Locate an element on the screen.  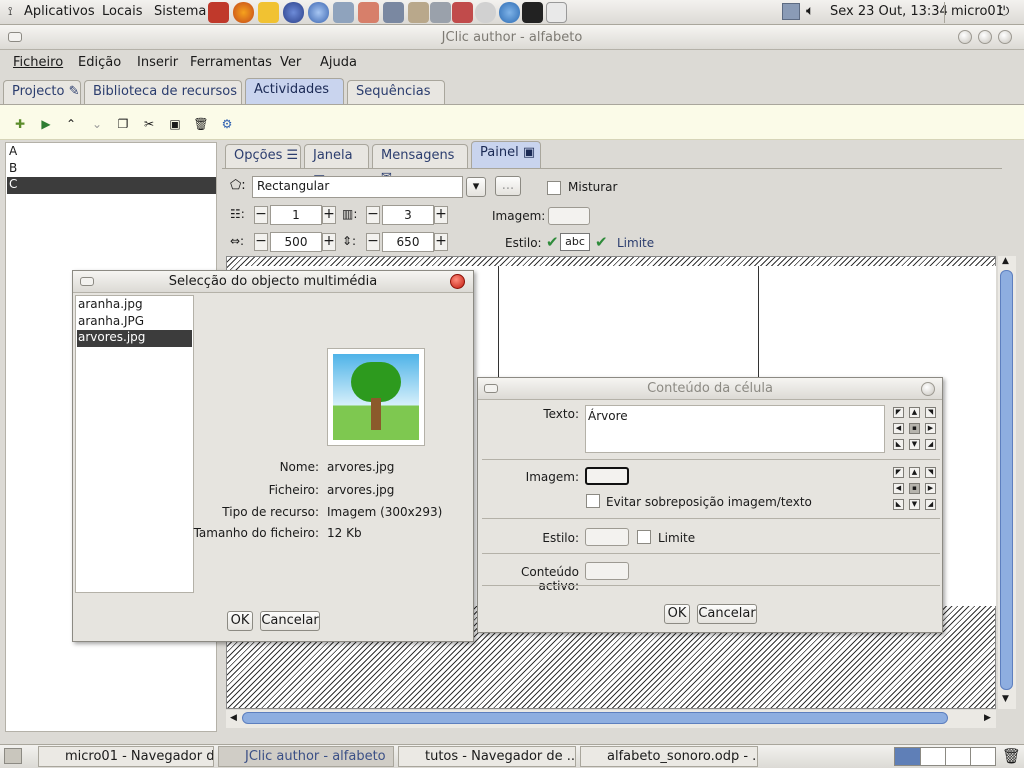
move-up-icon: ⌃ is located at coordinates (71, 124).